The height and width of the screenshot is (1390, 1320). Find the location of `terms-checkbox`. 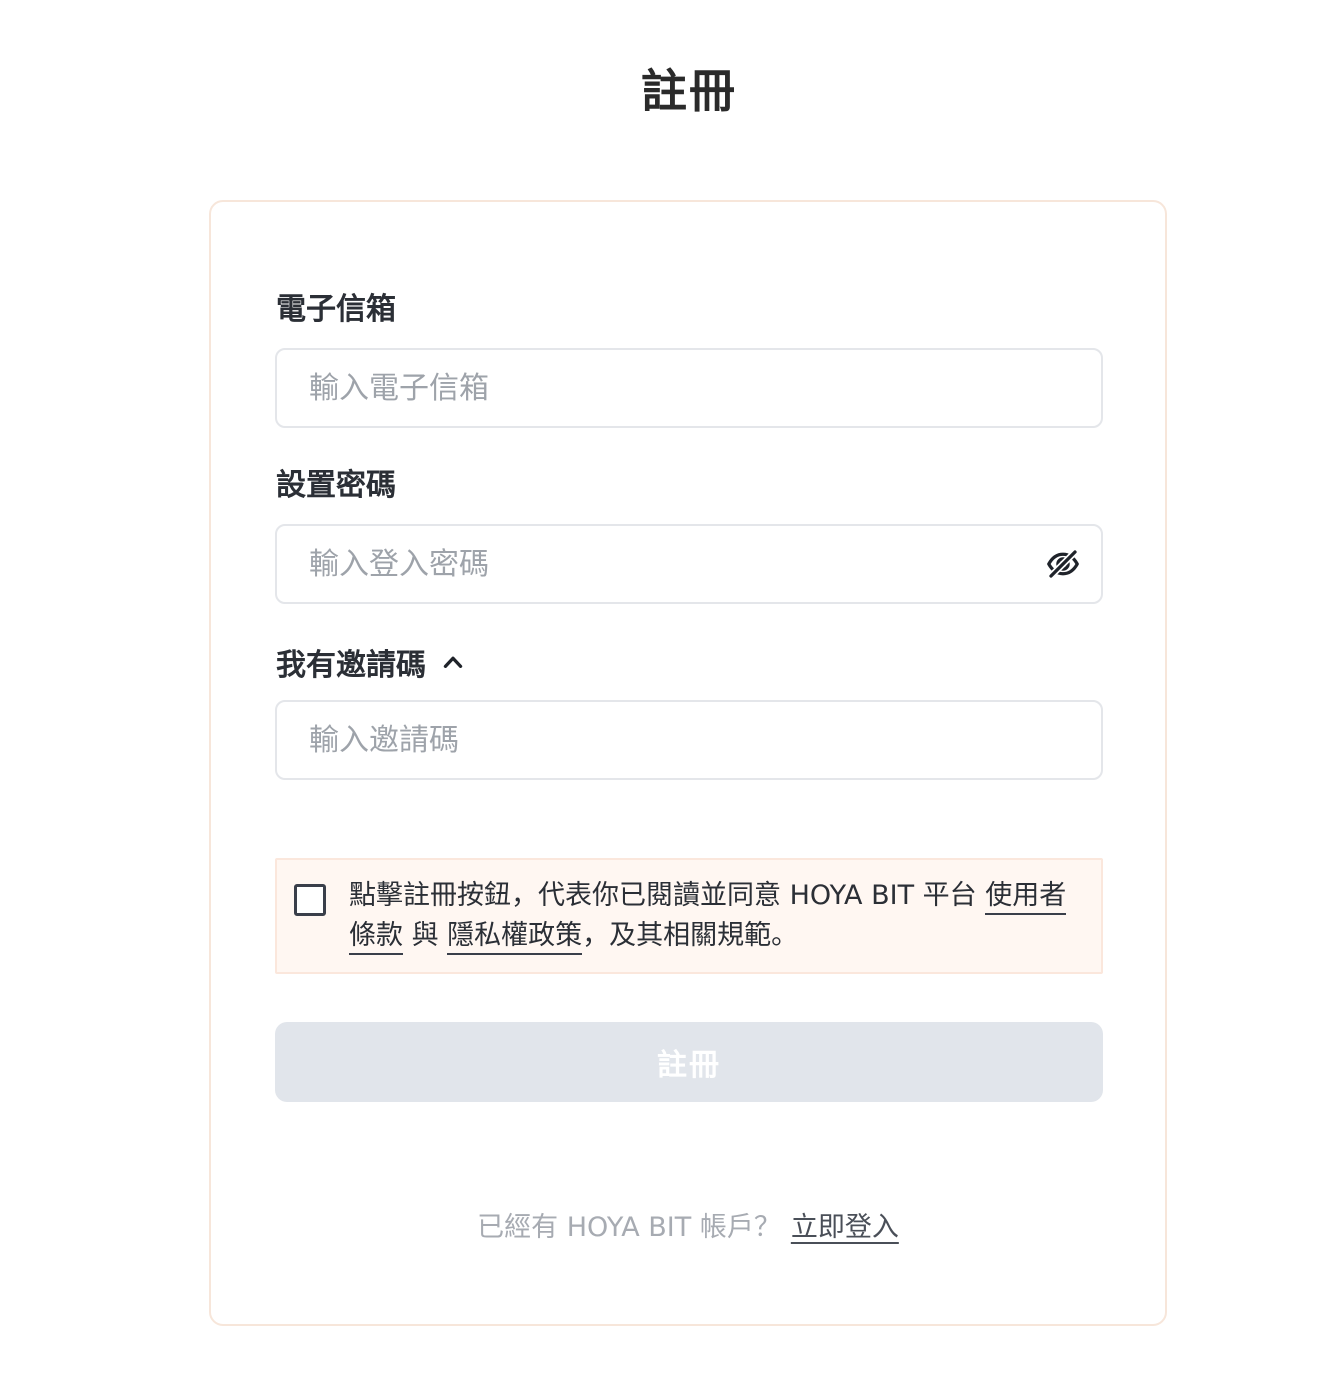

terms-checkbox is located at coordinates (310, 900).